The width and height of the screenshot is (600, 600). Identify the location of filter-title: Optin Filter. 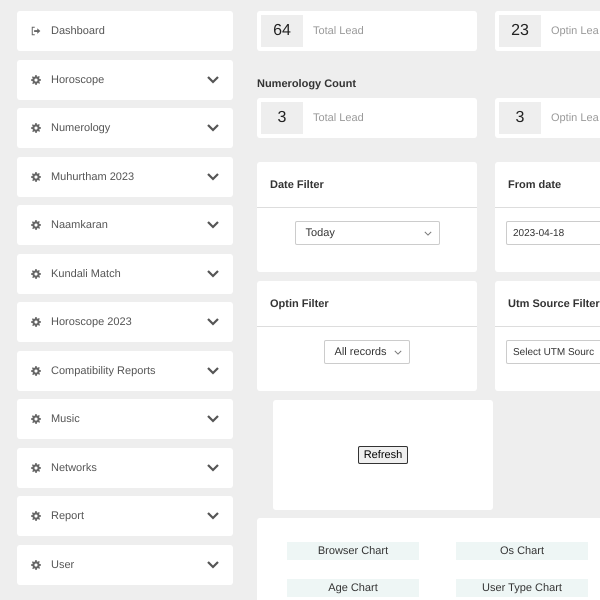
(299, 304).